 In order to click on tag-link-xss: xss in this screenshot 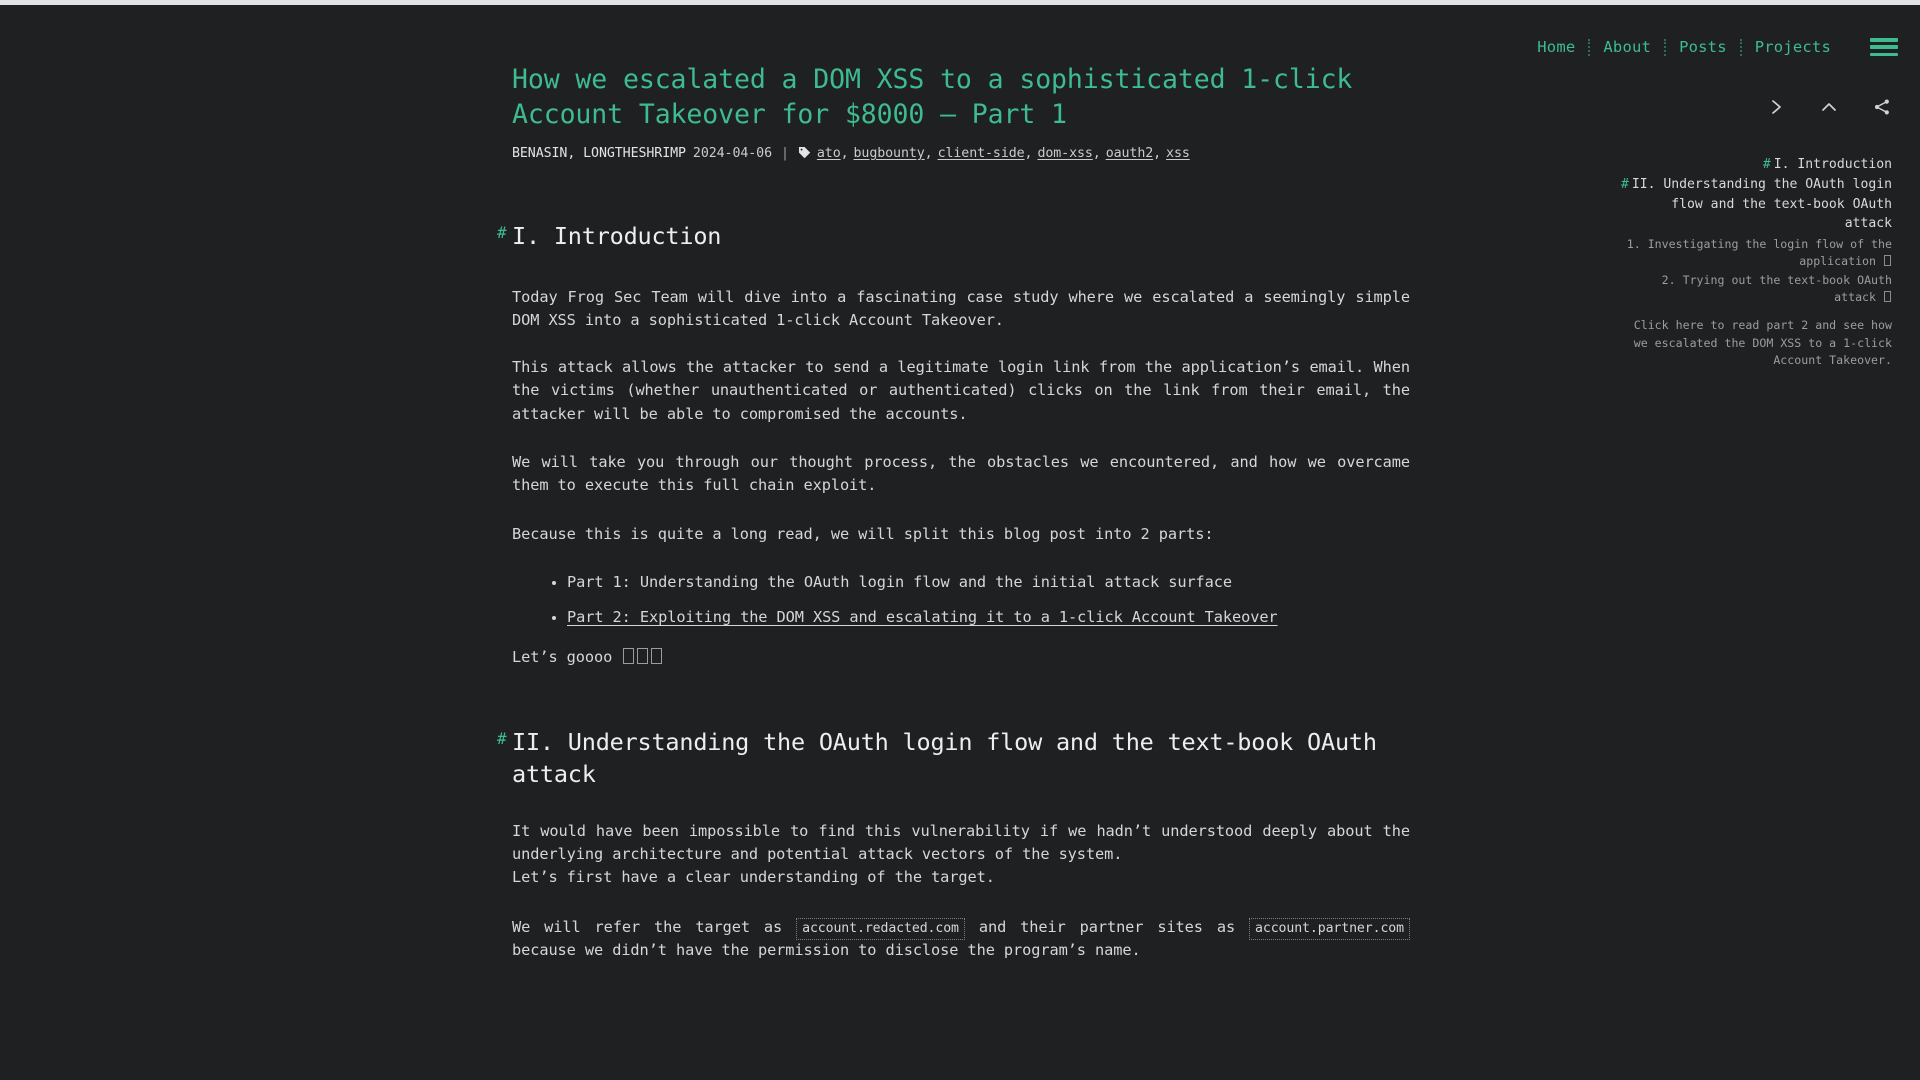, I will do `click(1178, 153)`.